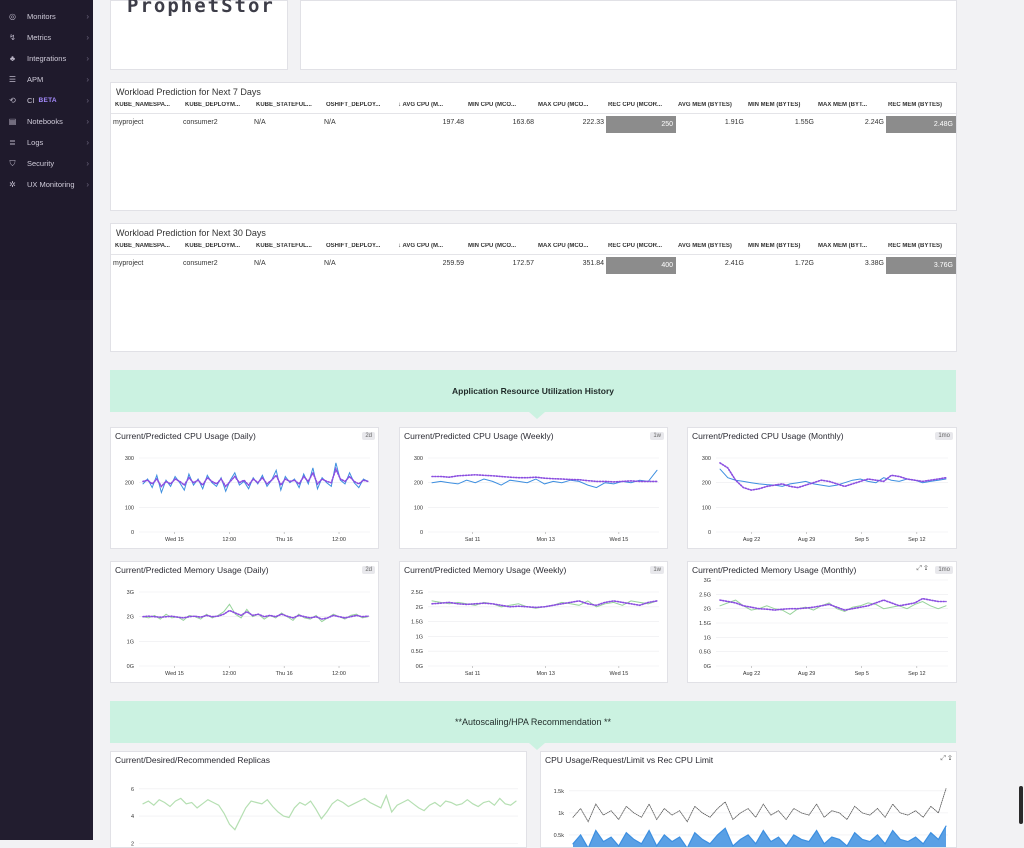  What do you see at coordinates (330, 122) in the screenshot?
I see `table-cell: N/A` at bounding box center [330, 122].